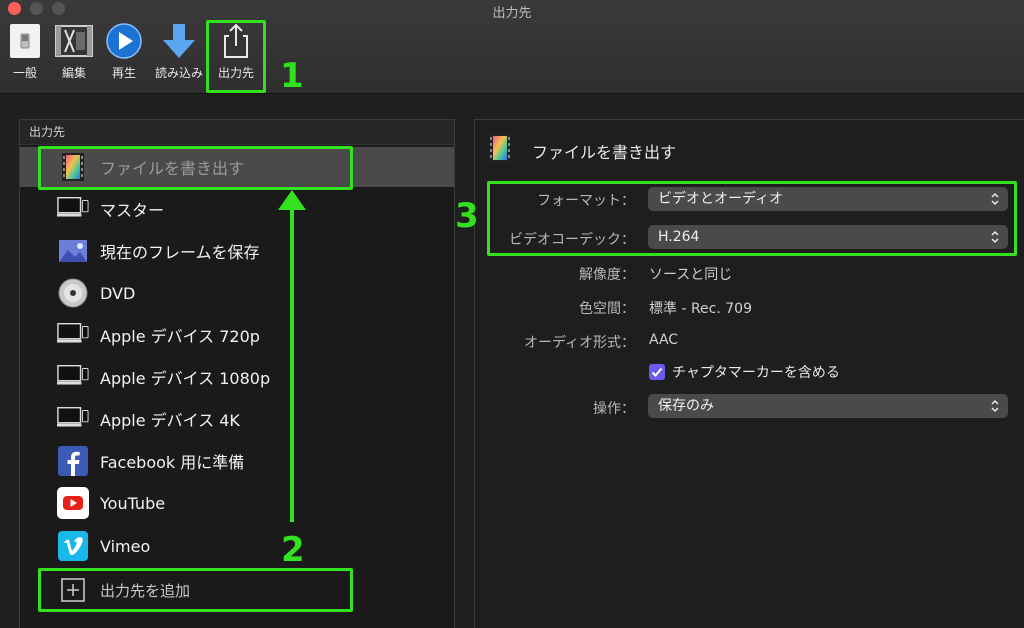  What do you see at coordinates (512, 13) in the screenshot?
I see `window-title: 出力先` at bounding box center [512, 13].